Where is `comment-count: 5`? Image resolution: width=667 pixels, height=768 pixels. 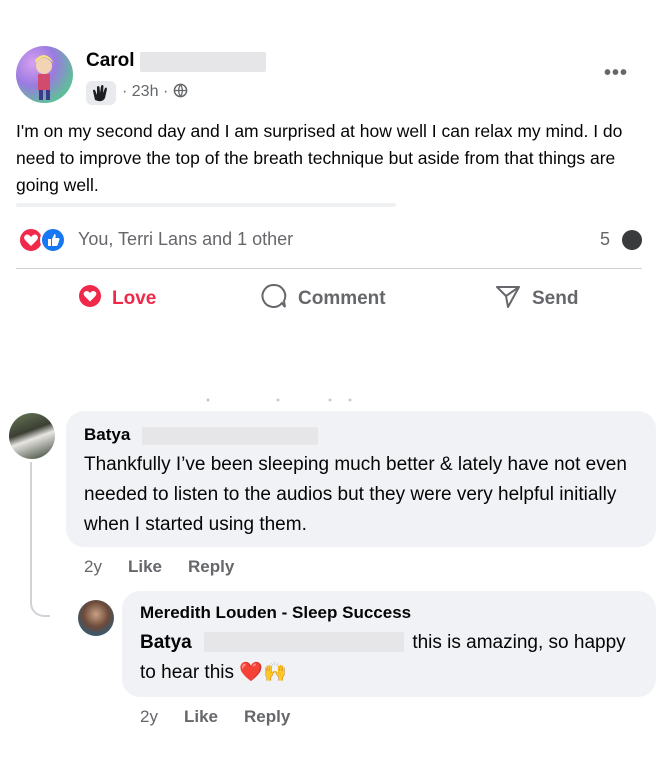 comment-count: 5 is located at coordinates (605, 239).